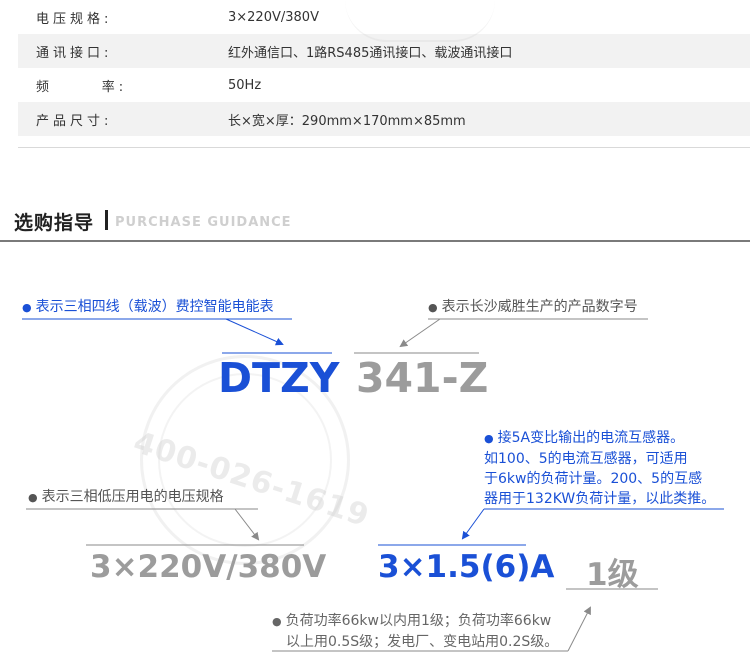  I want to click on section-title-bar, so click(106, 220).